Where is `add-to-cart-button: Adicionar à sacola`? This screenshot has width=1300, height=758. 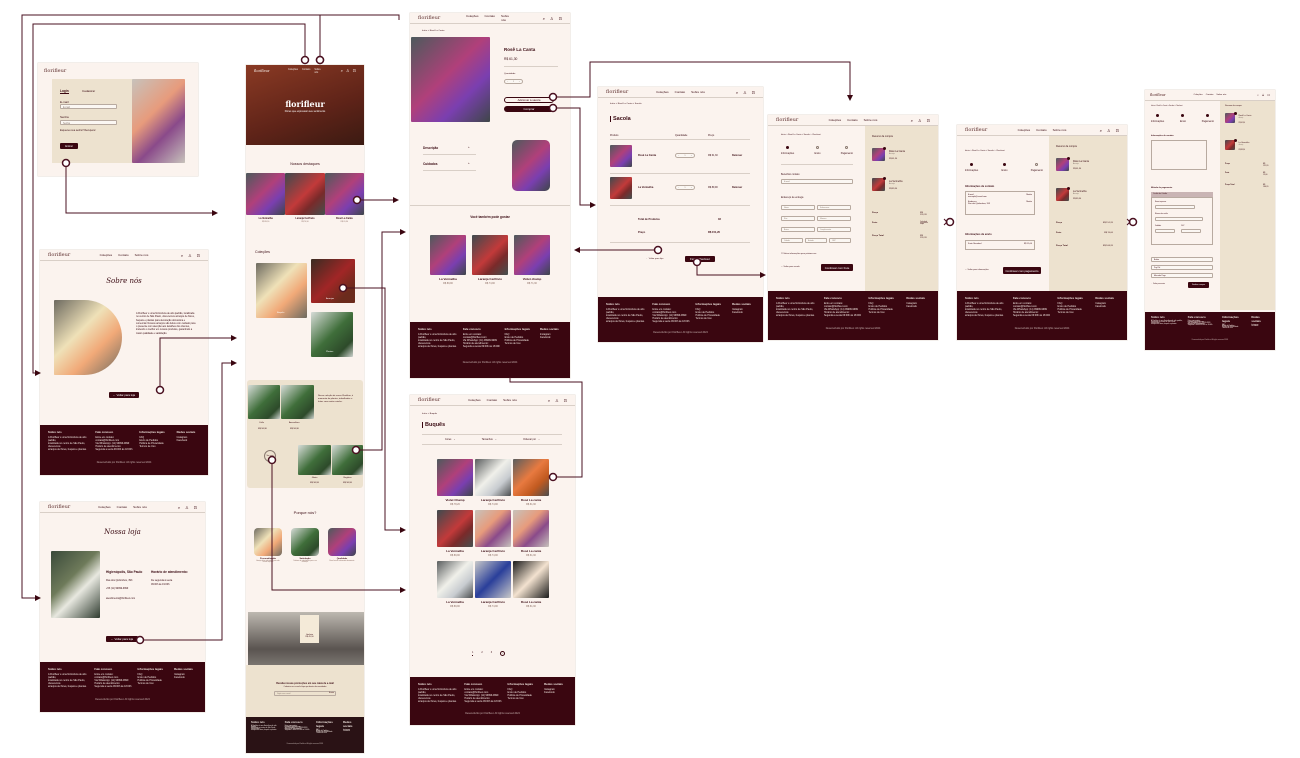 add-to-cart-button: Adicionar à sacola is located at coordinates (529, 100).